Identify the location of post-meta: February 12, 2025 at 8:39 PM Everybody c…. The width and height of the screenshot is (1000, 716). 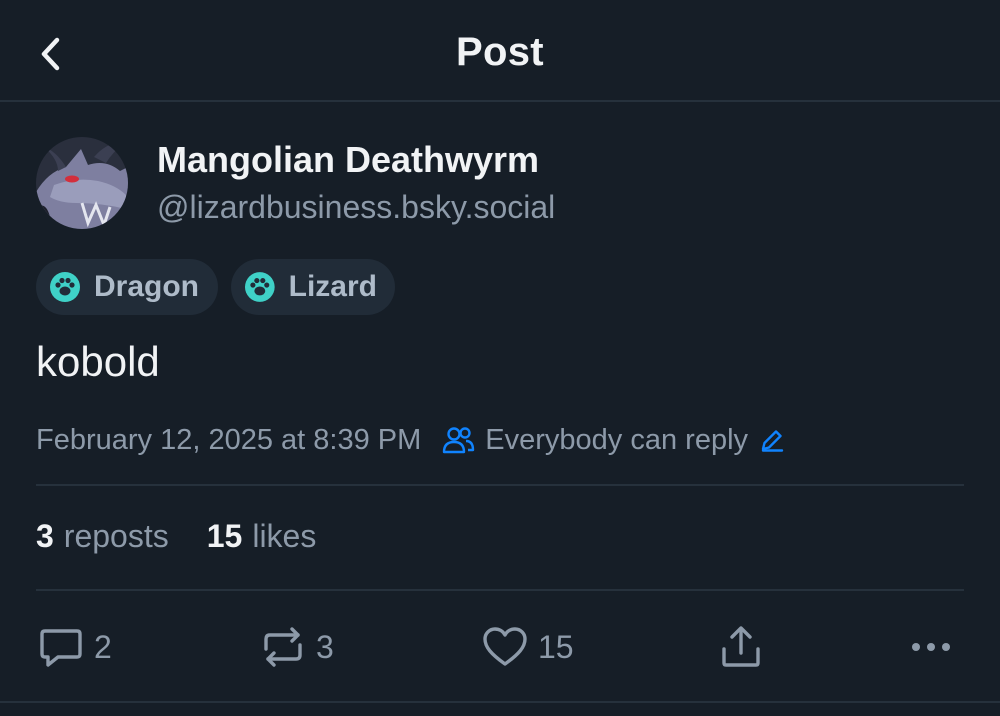
(411, 440).